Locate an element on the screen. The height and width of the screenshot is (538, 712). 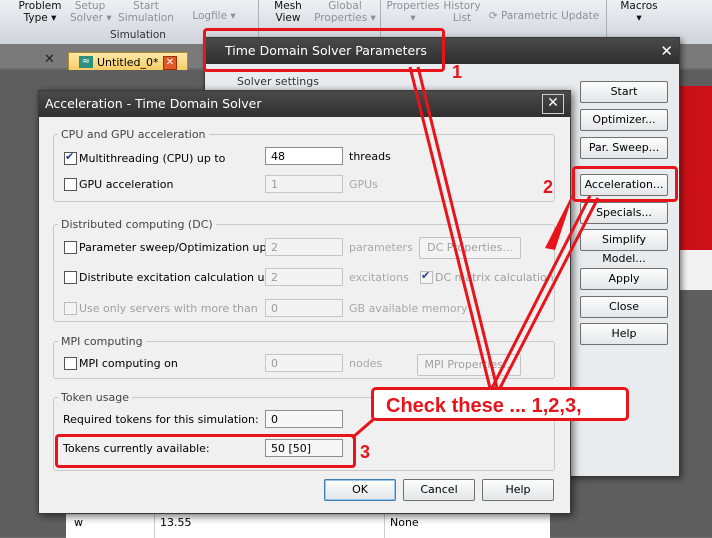
arrowhead is located at coordinates (560, 219).